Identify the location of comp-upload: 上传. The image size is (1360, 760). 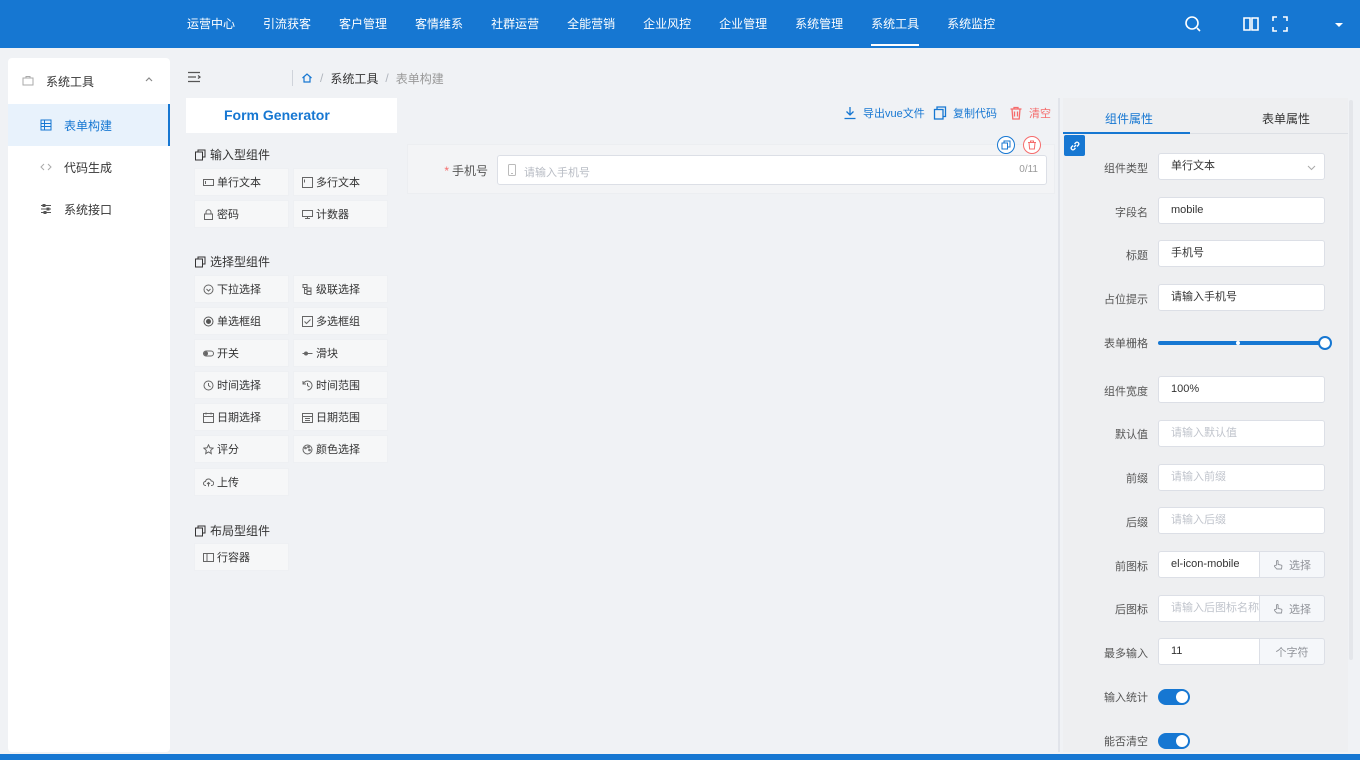
(241, 482).